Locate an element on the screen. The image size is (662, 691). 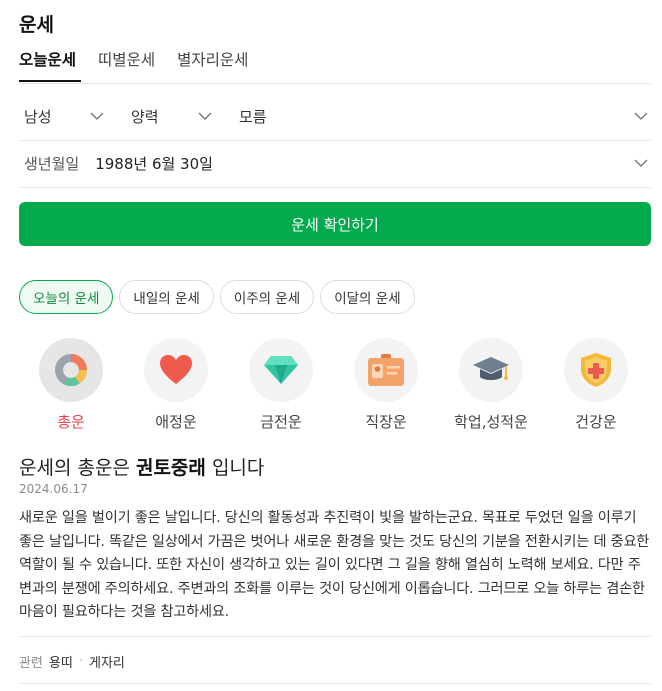
category-overall: 총운 is located at coordinates (71, 385).